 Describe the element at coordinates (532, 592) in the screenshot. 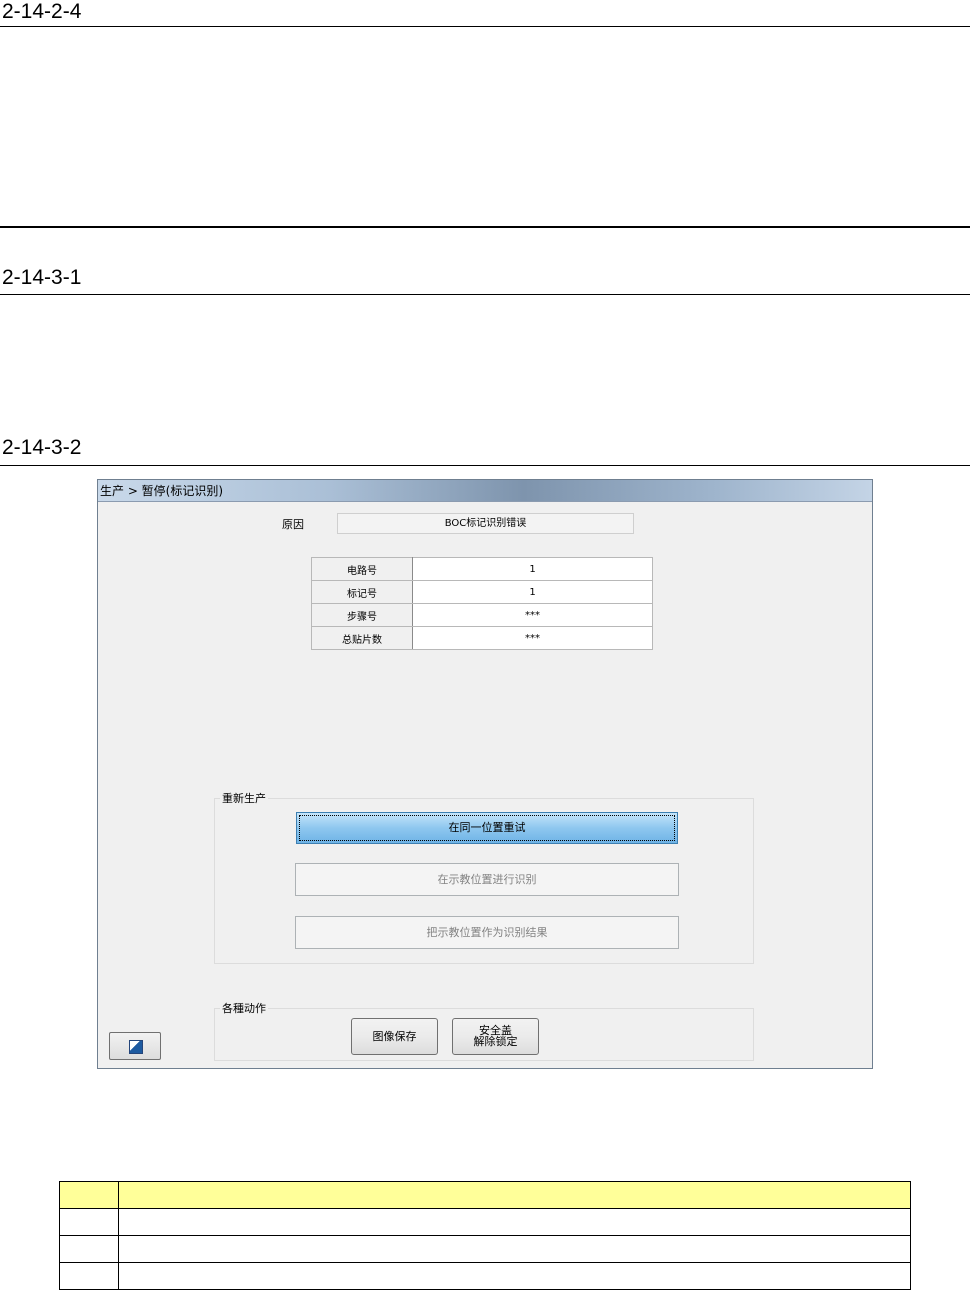

I see `mark-no-value: 1` at that location.